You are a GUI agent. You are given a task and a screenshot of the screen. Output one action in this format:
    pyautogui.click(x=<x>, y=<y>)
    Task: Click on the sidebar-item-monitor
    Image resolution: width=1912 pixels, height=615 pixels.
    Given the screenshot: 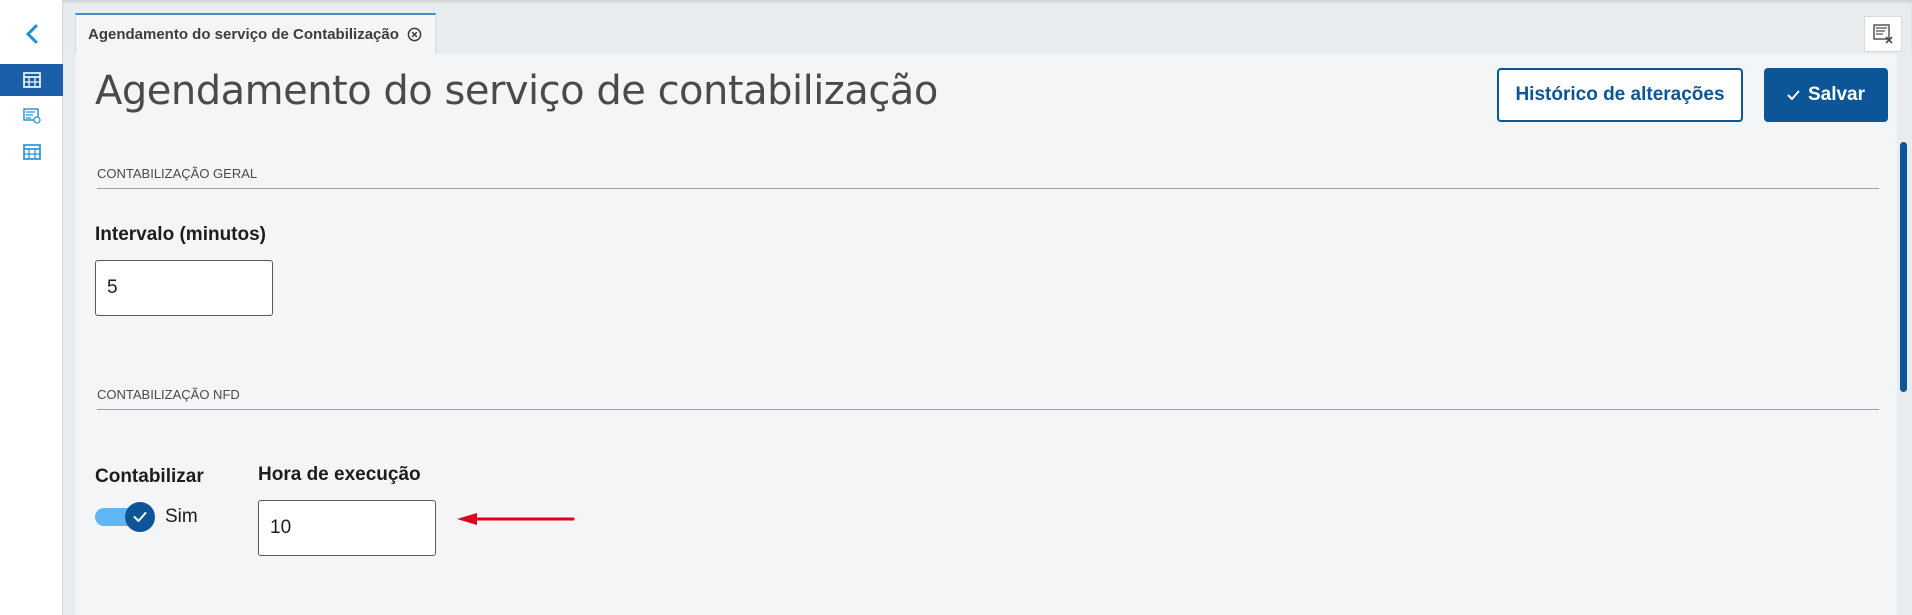 What is the action you would take?
    pyautogui.click(x=31, y=116)
    